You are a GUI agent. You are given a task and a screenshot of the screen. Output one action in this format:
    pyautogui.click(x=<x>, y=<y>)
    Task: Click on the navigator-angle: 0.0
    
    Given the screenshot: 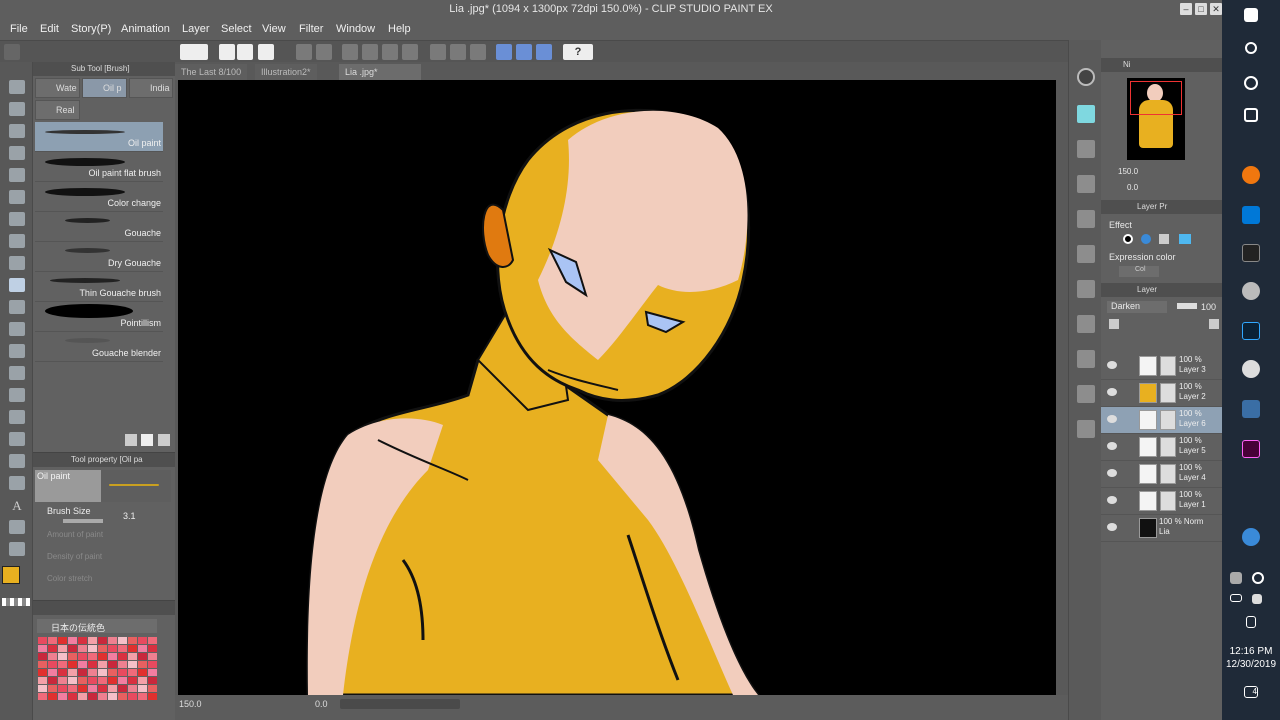 What is the action you would take?
    pyautogui.click(x=1132, y=187)
    